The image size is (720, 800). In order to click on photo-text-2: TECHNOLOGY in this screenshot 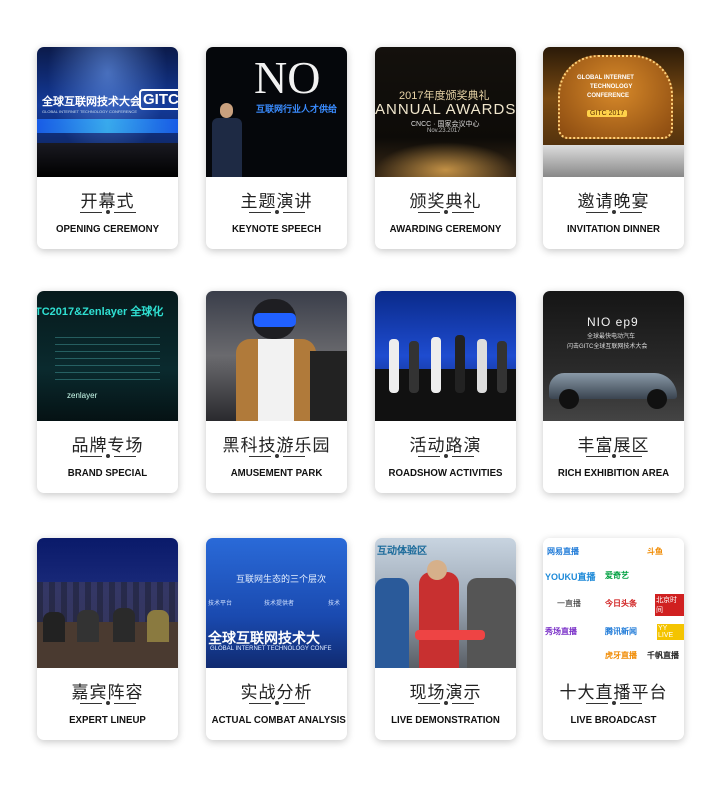, I will do `click(611, 87)`.